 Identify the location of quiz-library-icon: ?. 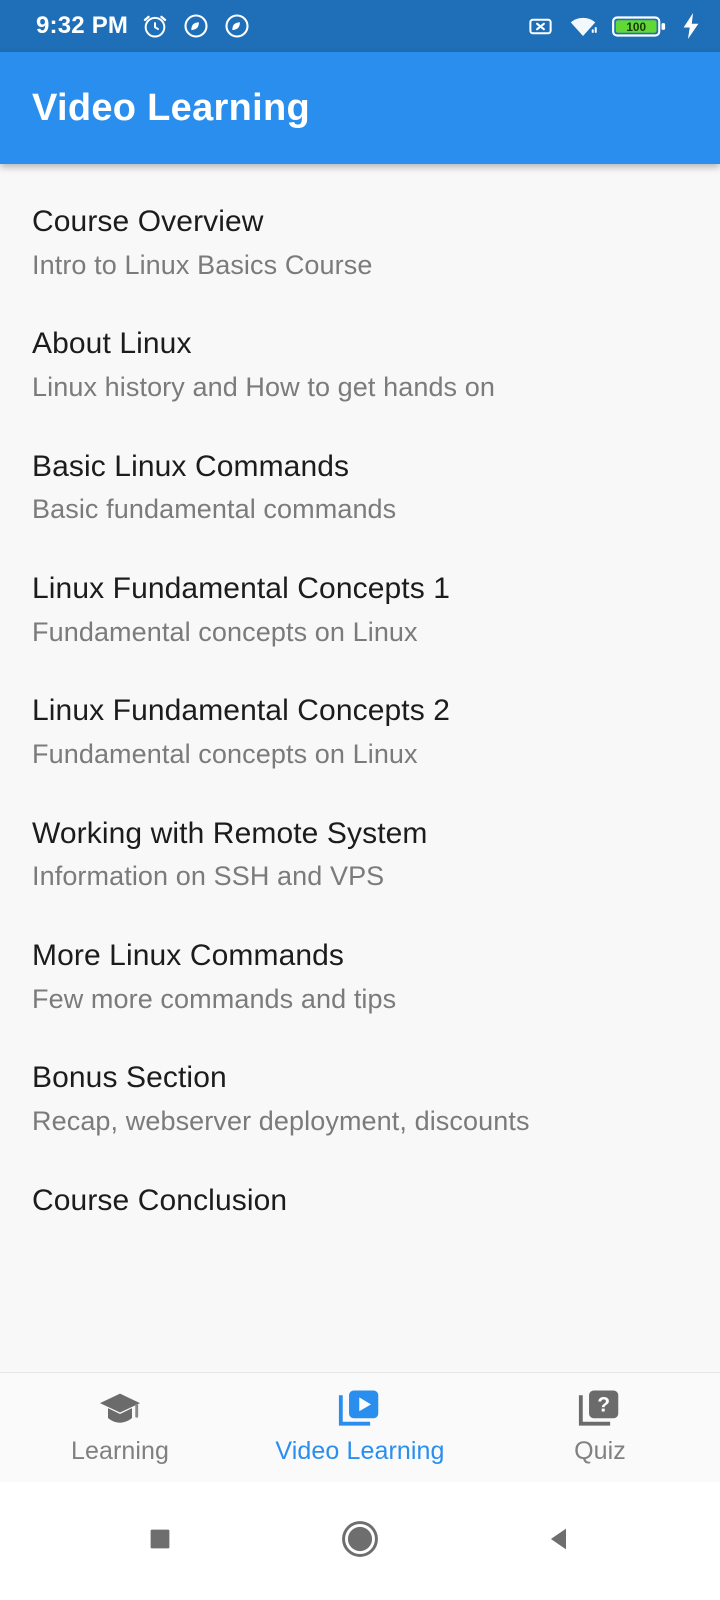
(600, 1410).